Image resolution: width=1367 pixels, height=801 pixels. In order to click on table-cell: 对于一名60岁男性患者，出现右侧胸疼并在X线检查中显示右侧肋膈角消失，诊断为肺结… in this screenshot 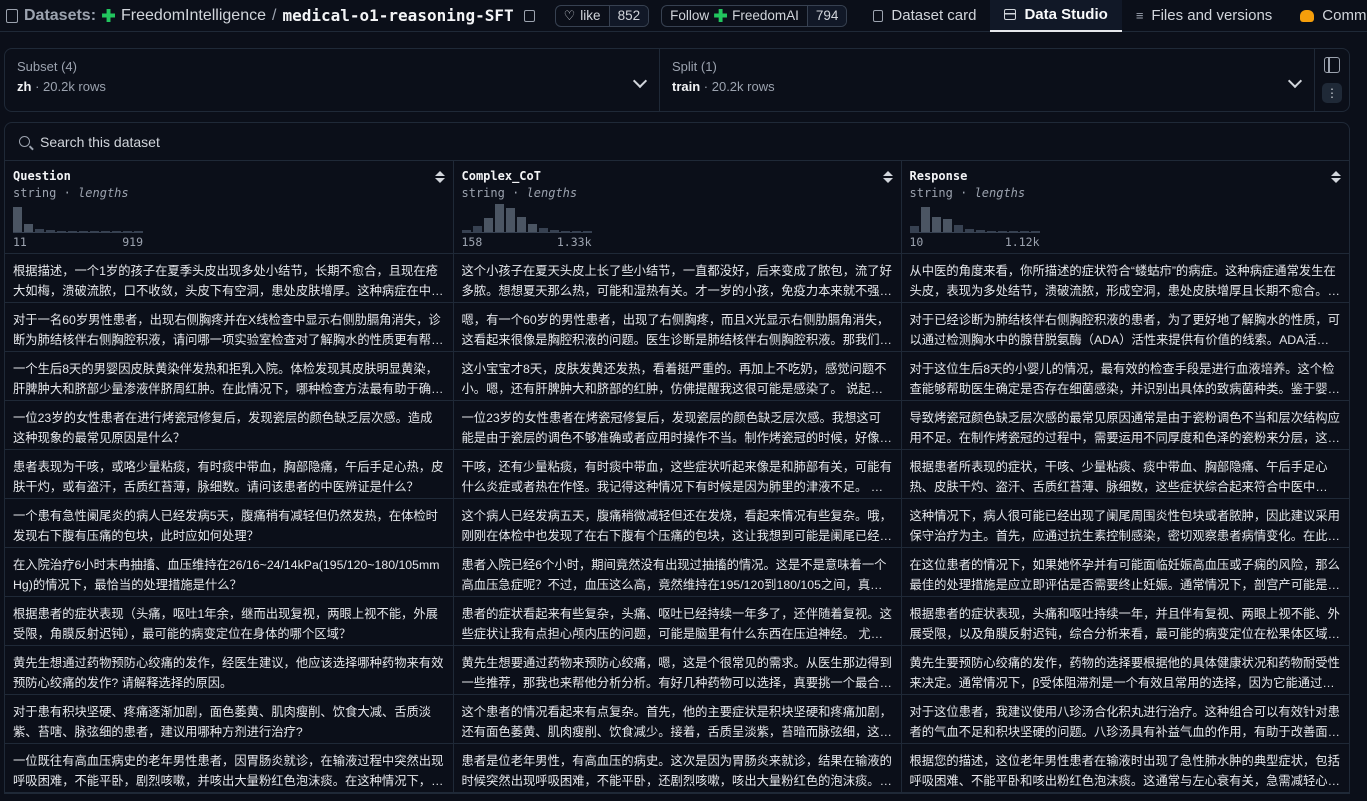, I will do `click(229, 327)`.